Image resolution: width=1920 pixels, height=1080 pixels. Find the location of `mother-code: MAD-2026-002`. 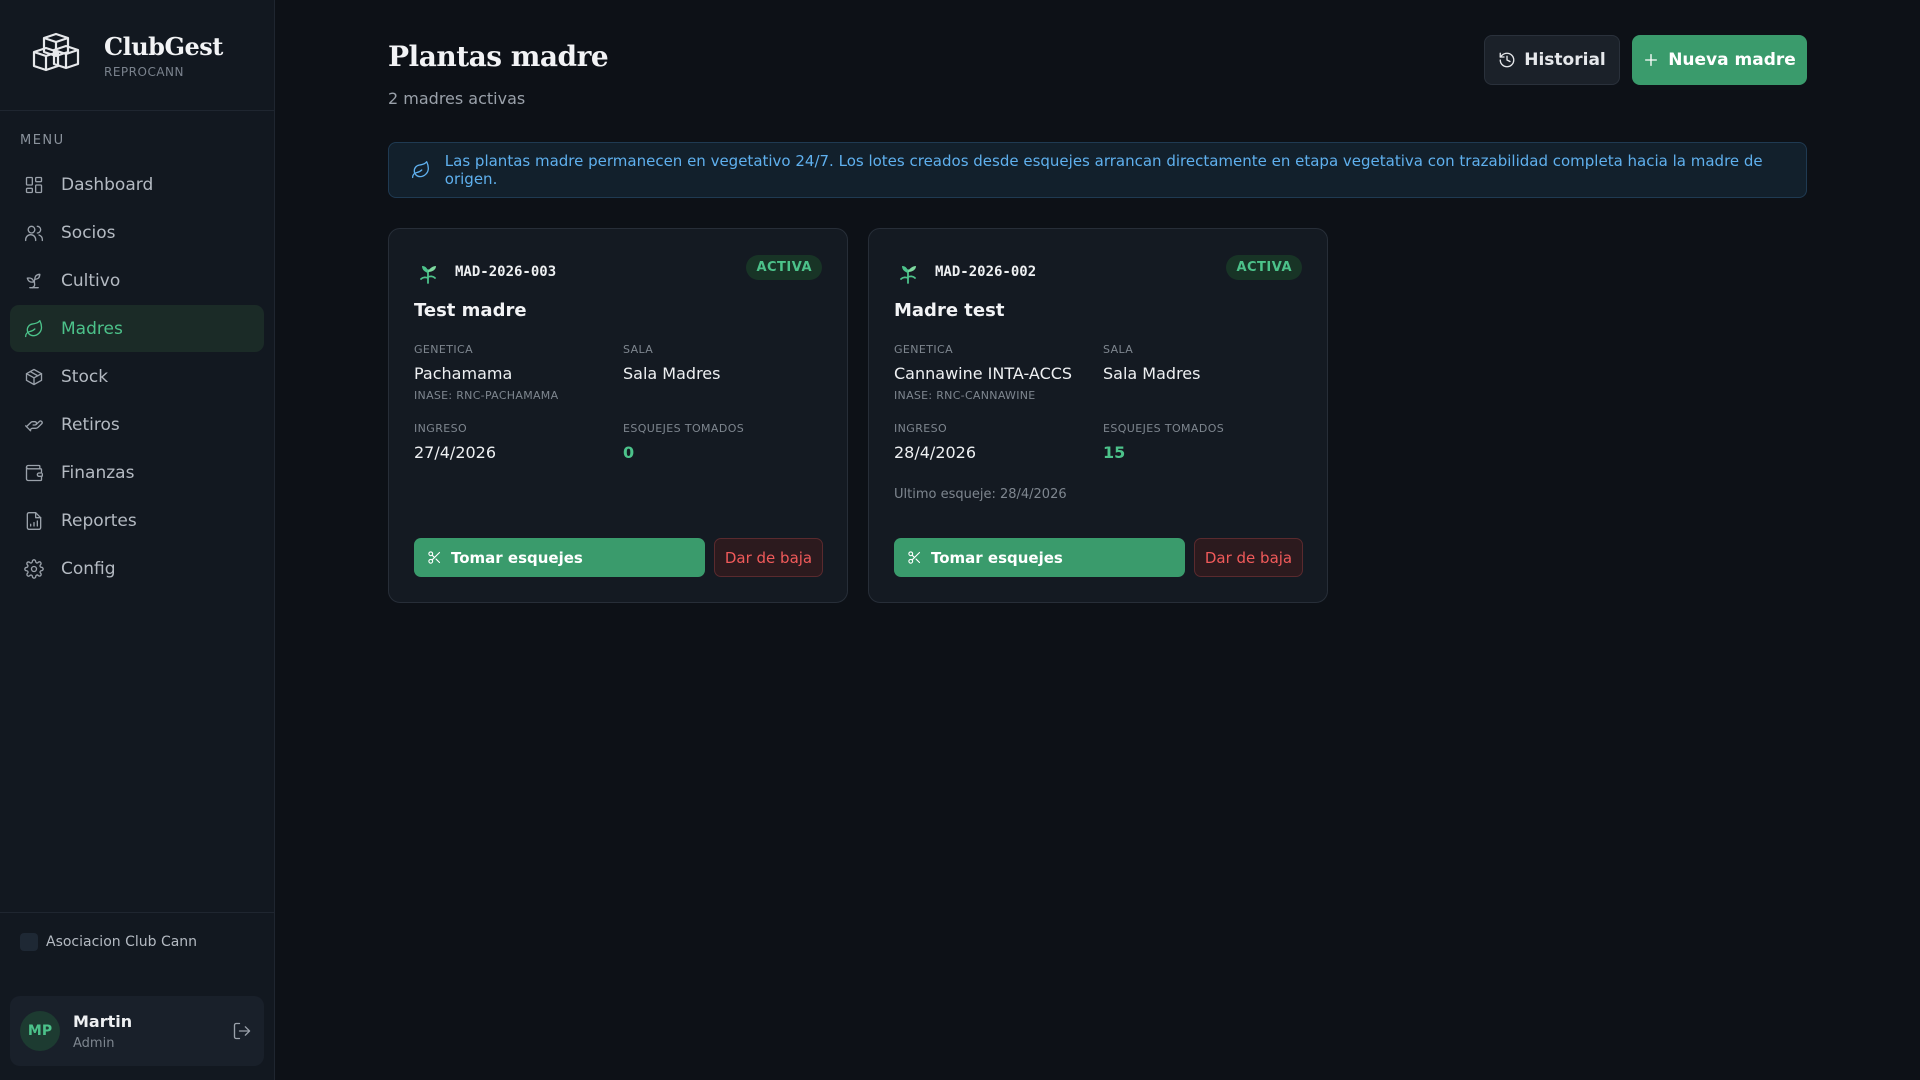

mother-code: MAD-2026-002 is located at coordinates (986, 272).